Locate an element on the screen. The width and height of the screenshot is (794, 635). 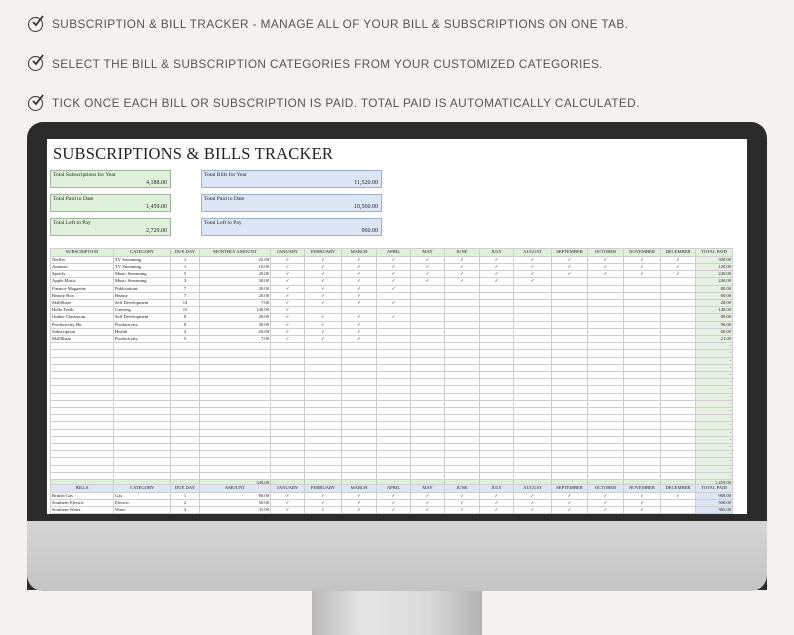
cell-category: Music Streaming is located at coordinates (142, 274).